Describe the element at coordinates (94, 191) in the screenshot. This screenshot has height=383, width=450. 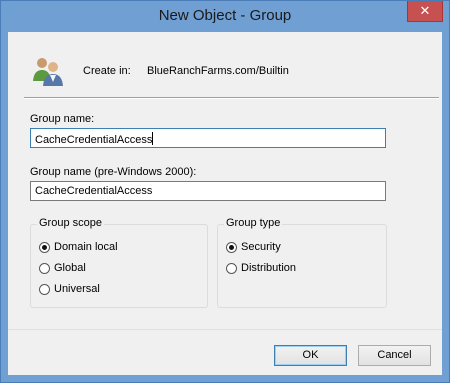
I see `group-name-pre2000-value: CacheCredentialAccess` at that location.